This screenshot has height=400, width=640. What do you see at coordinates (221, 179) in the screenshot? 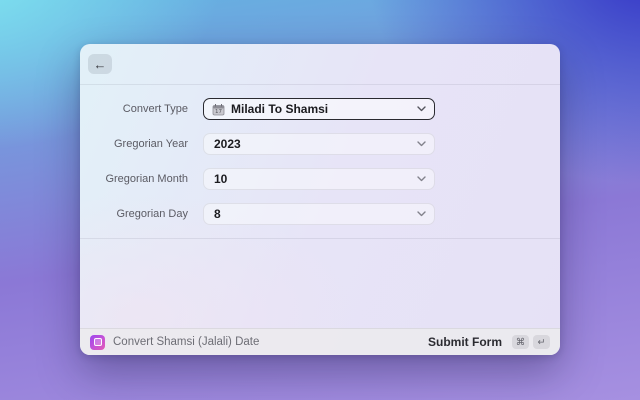
I see `gregorian-month-value: 10` at bounding box center [221, 179].